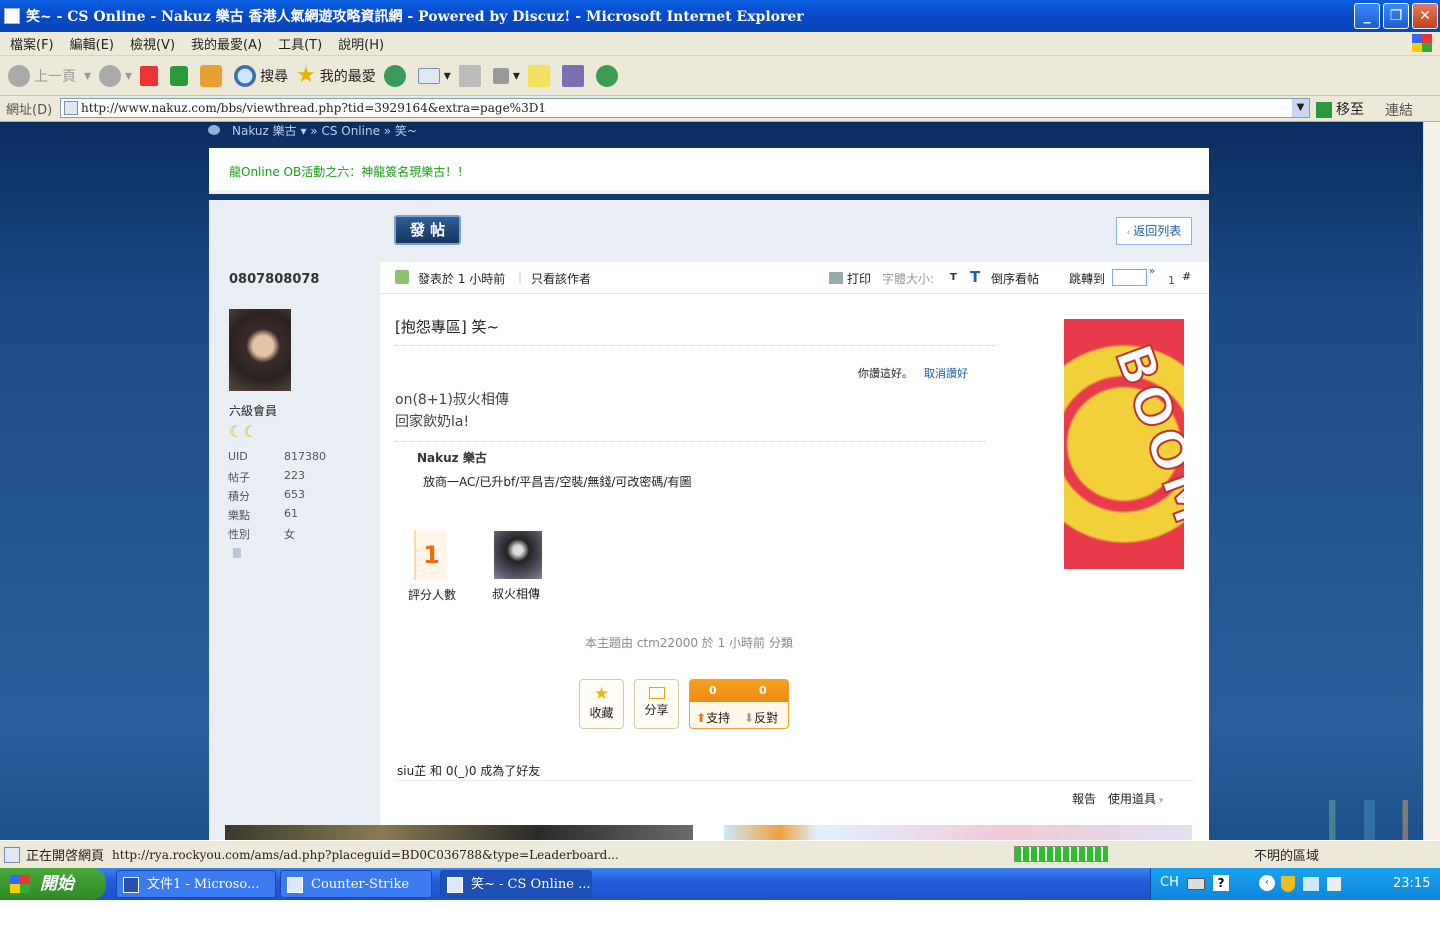 This screenshot has height=927, width=1440. I want to click on shield-icon, so click(1288, 884).